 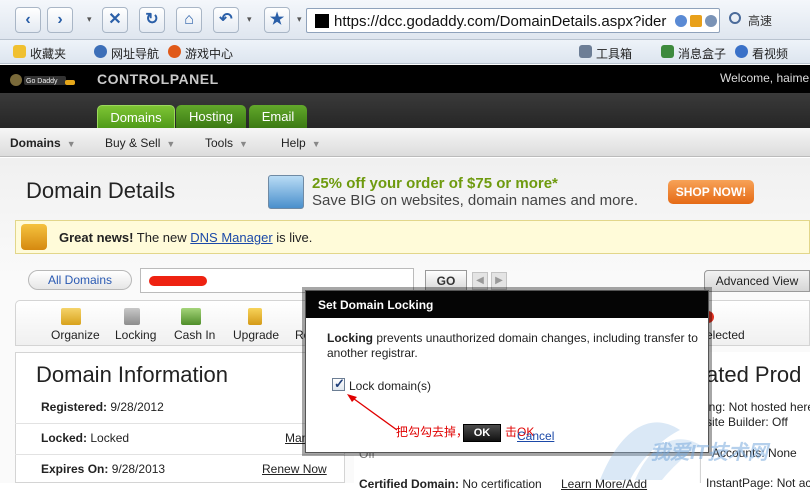 What do you see at coordinates (435, 183) in the screenshot?
I see `promo-headline: 25% off your order of $75 or more*` at bounding box center [435, 183].